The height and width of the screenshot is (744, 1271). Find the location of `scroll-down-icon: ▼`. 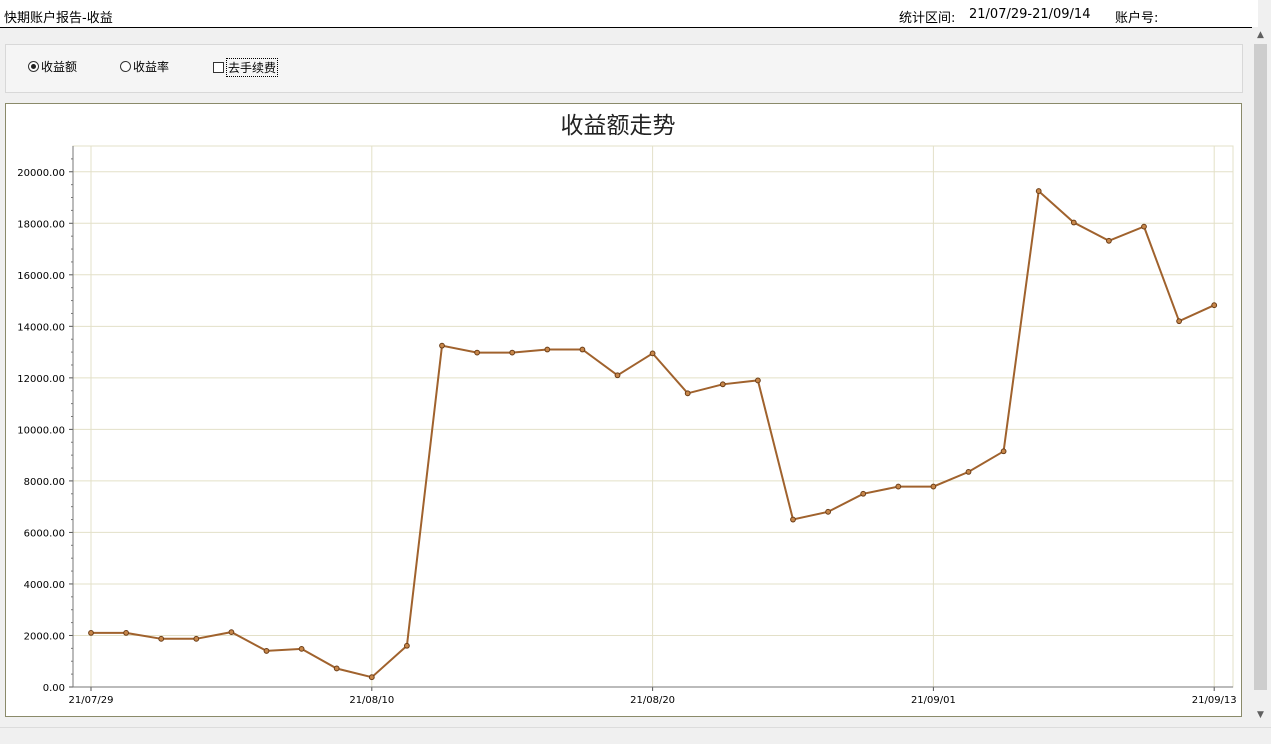

scroll-down-icon: ▼ is located at coordinates (1260, 715).